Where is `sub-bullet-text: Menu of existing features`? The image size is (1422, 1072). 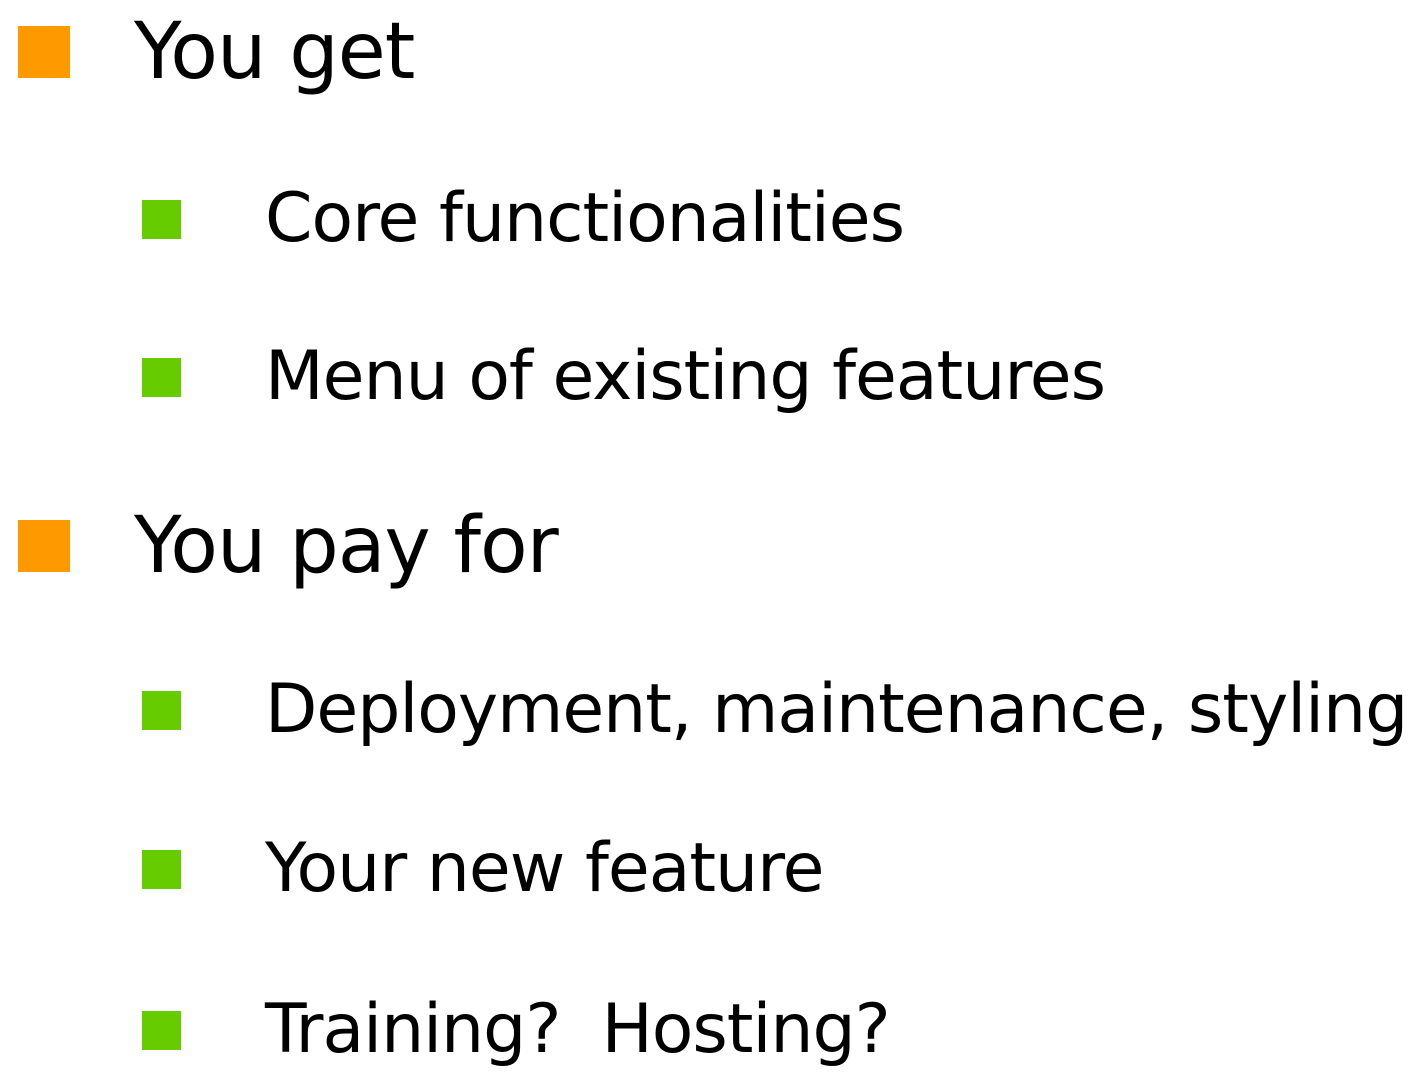 sub-bullet-text: Menu of existing features is located at coordinates (685, 376).